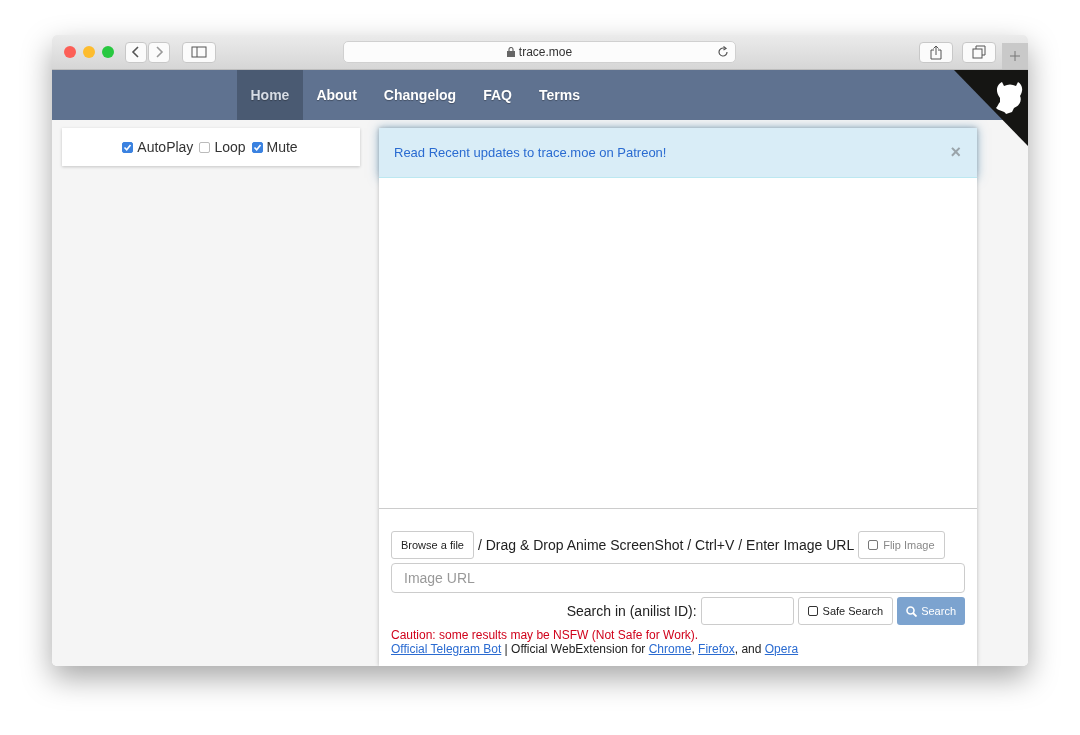  I want to click on plus-icon, so click(1015, 56).